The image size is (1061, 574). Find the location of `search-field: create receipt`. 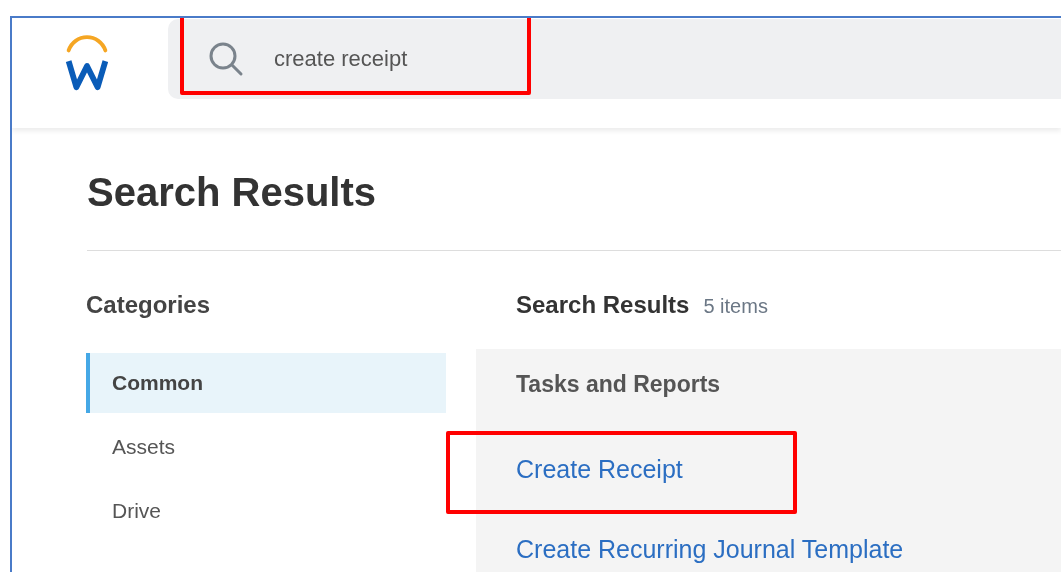

search-field: create receipt is located at coordinates (614, 59).